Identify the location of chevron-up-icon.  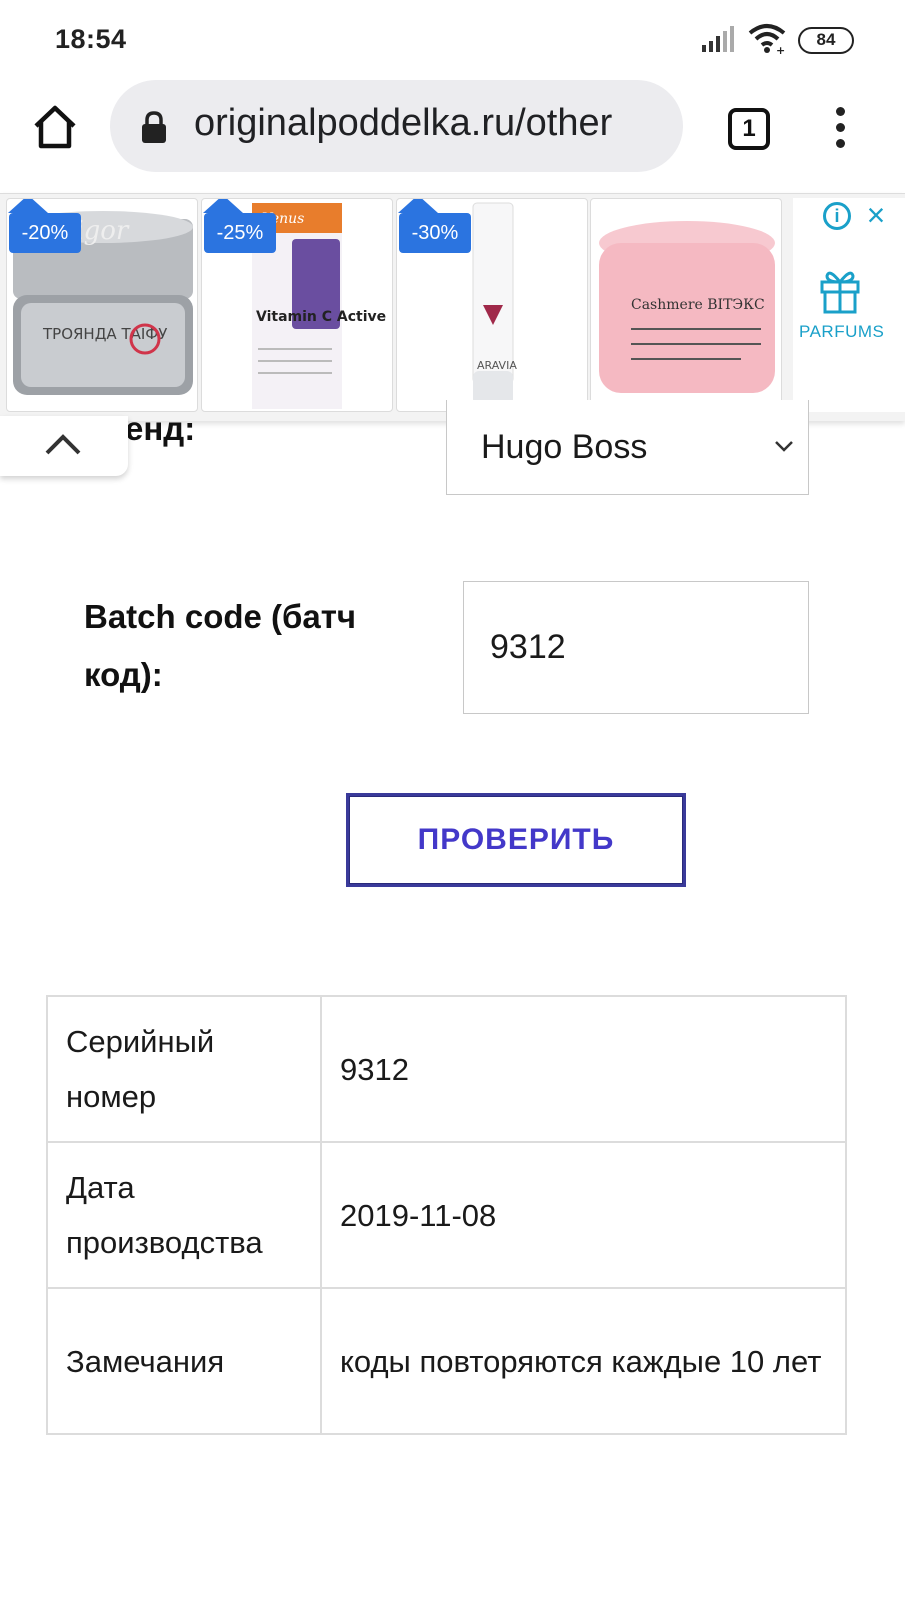
(63, 444).